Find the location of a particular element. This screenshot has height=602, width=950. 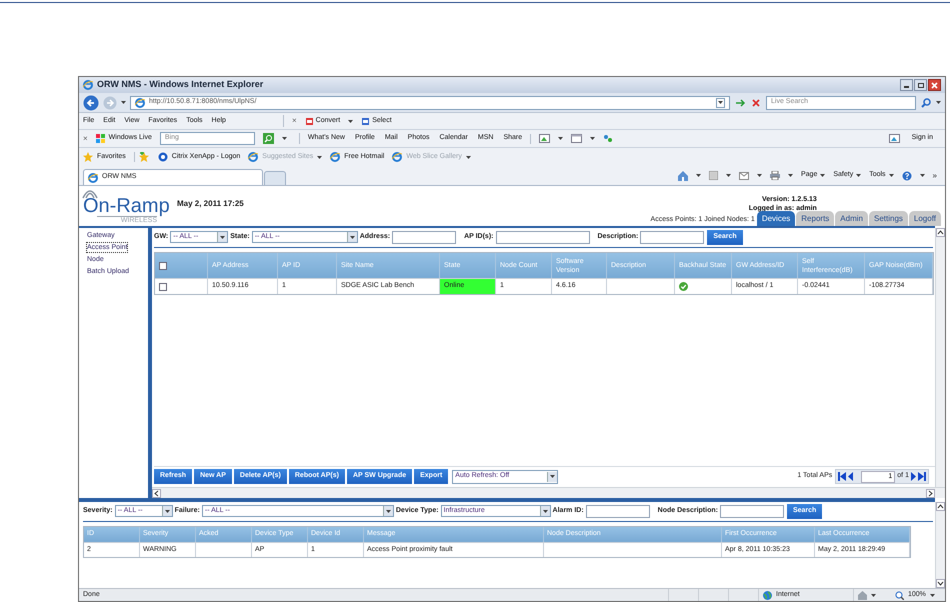

scroll-right-icon is located at coordinates (930, 493).